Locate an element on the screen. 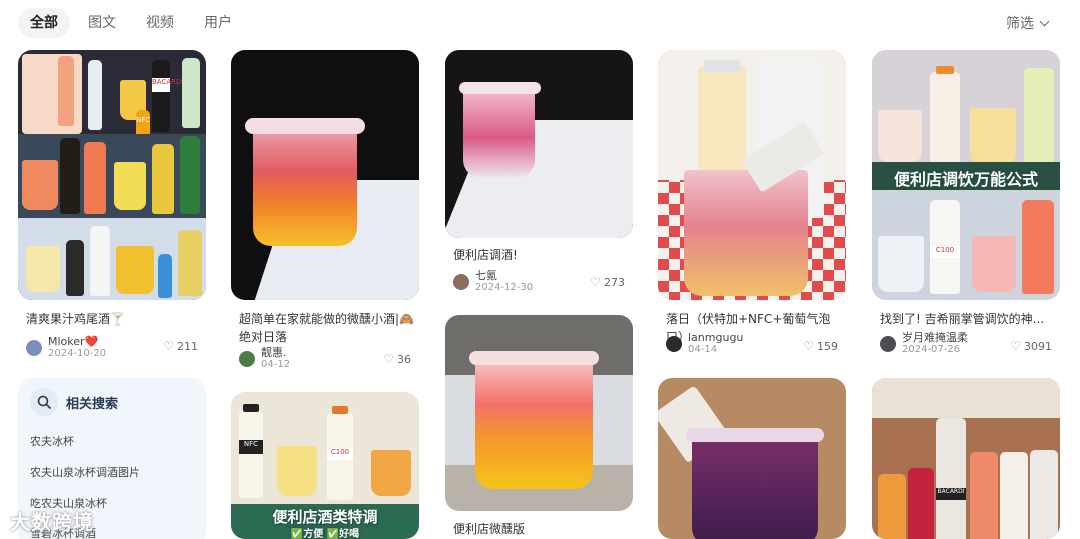 Image resolution: width=1080 pixels, height=539 pixels. like-button: ♡ 36 is located at coordinates (397, 359).